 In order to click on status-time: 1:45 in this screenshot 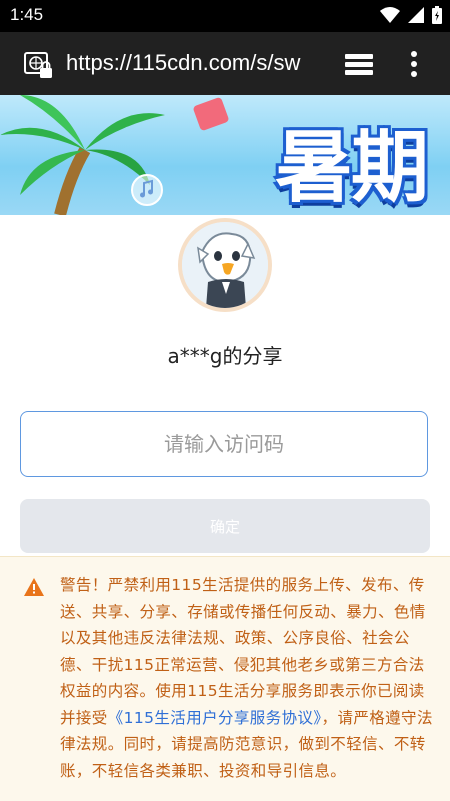, I will do `click(27, 14)`.